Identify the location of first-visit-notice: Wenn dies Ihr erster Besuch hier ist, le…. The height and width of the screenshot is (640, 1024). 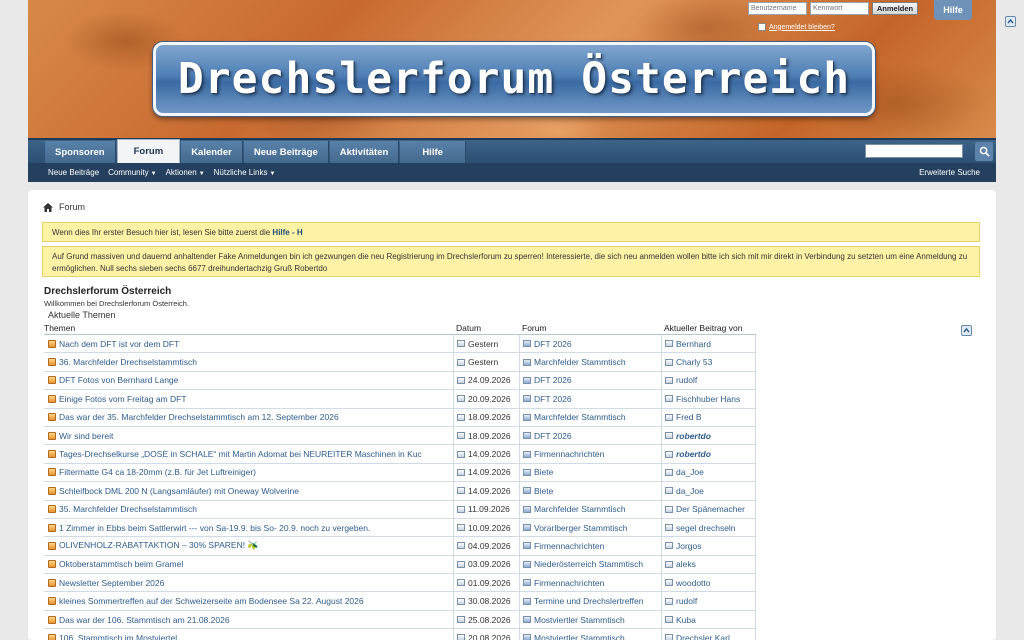
(511, 232).